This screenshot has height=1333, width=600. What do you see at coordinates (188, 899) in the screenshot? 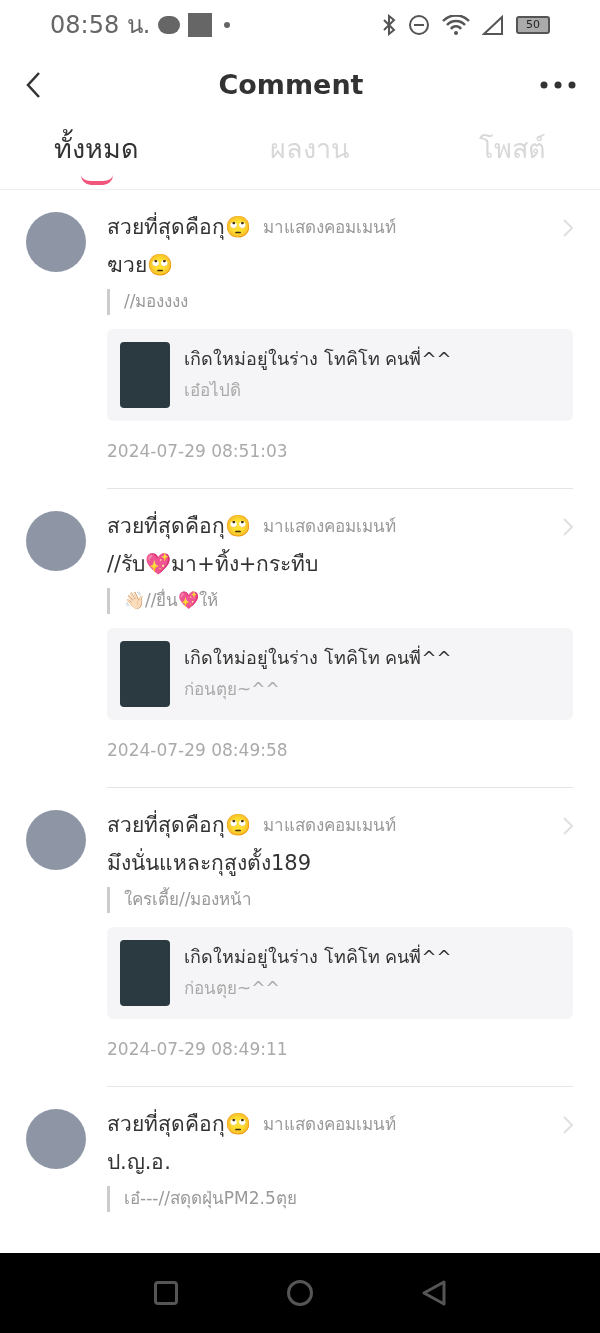
I see `quoted-text: ใครเตี้ย//มองหน้า` at bounding box center [188, 899].